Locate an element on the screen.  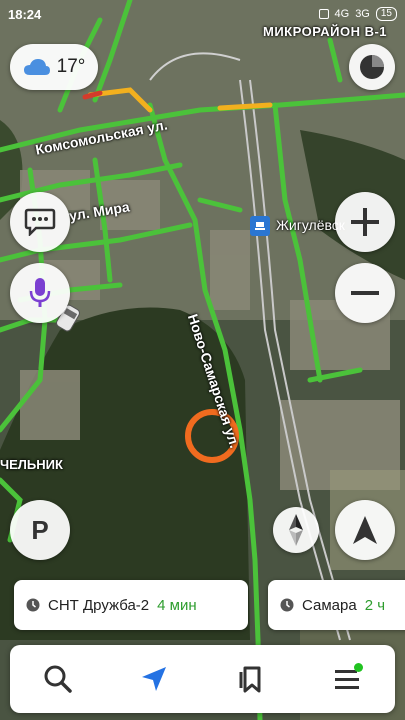
navigation-button is located at coordinates (154, 679).